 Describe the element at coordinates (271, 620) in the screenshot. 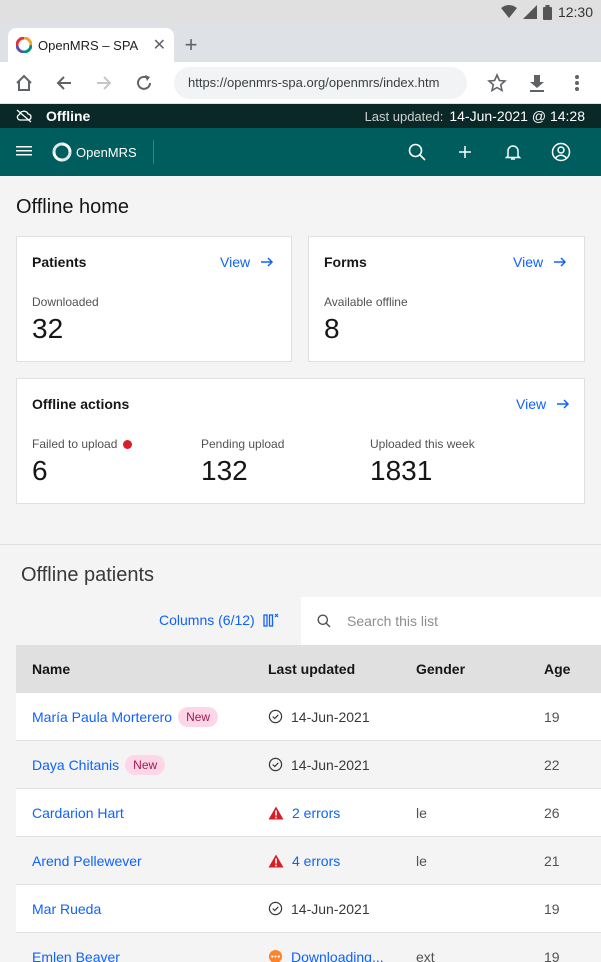

I see `column-settings-icon` at that location.